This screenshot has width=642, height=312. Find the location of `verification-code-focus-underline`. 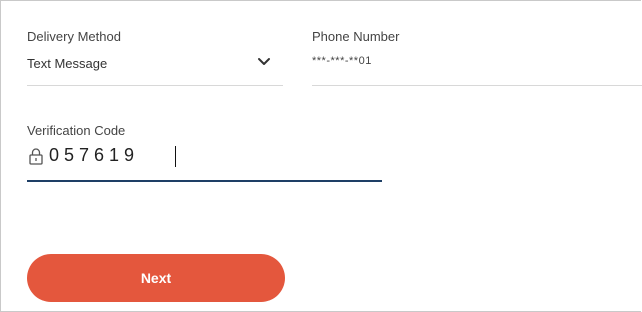

verification-code-focus-underline is located at coordinates (204, 181).